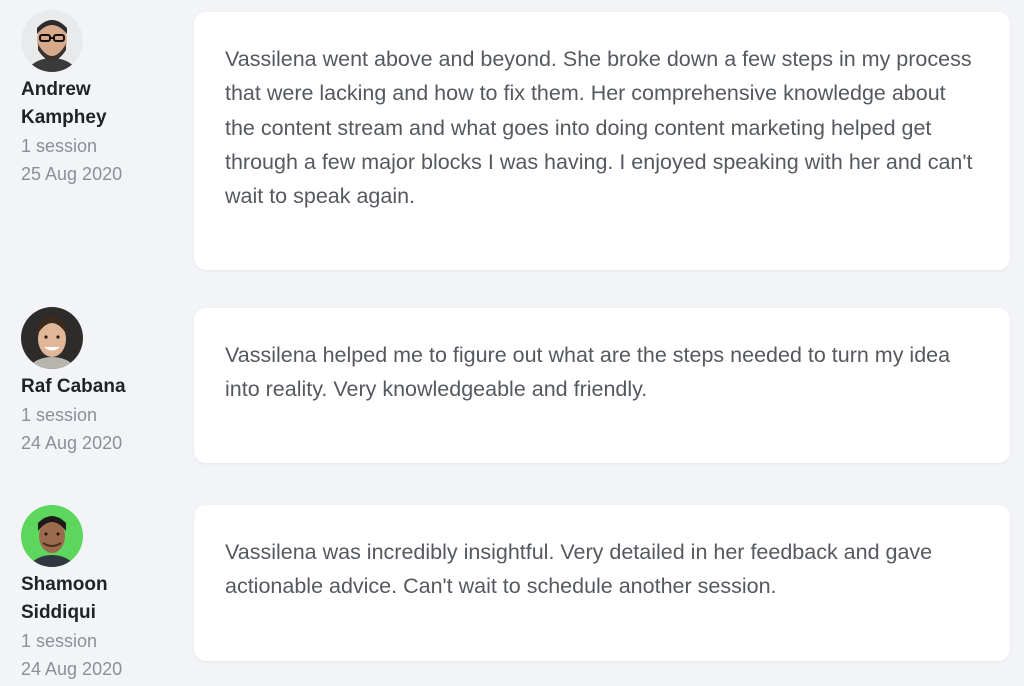  I want to click on review-author: Shamoon Siddiqui 1 session 24 Aug 2020, so click(101, 594).